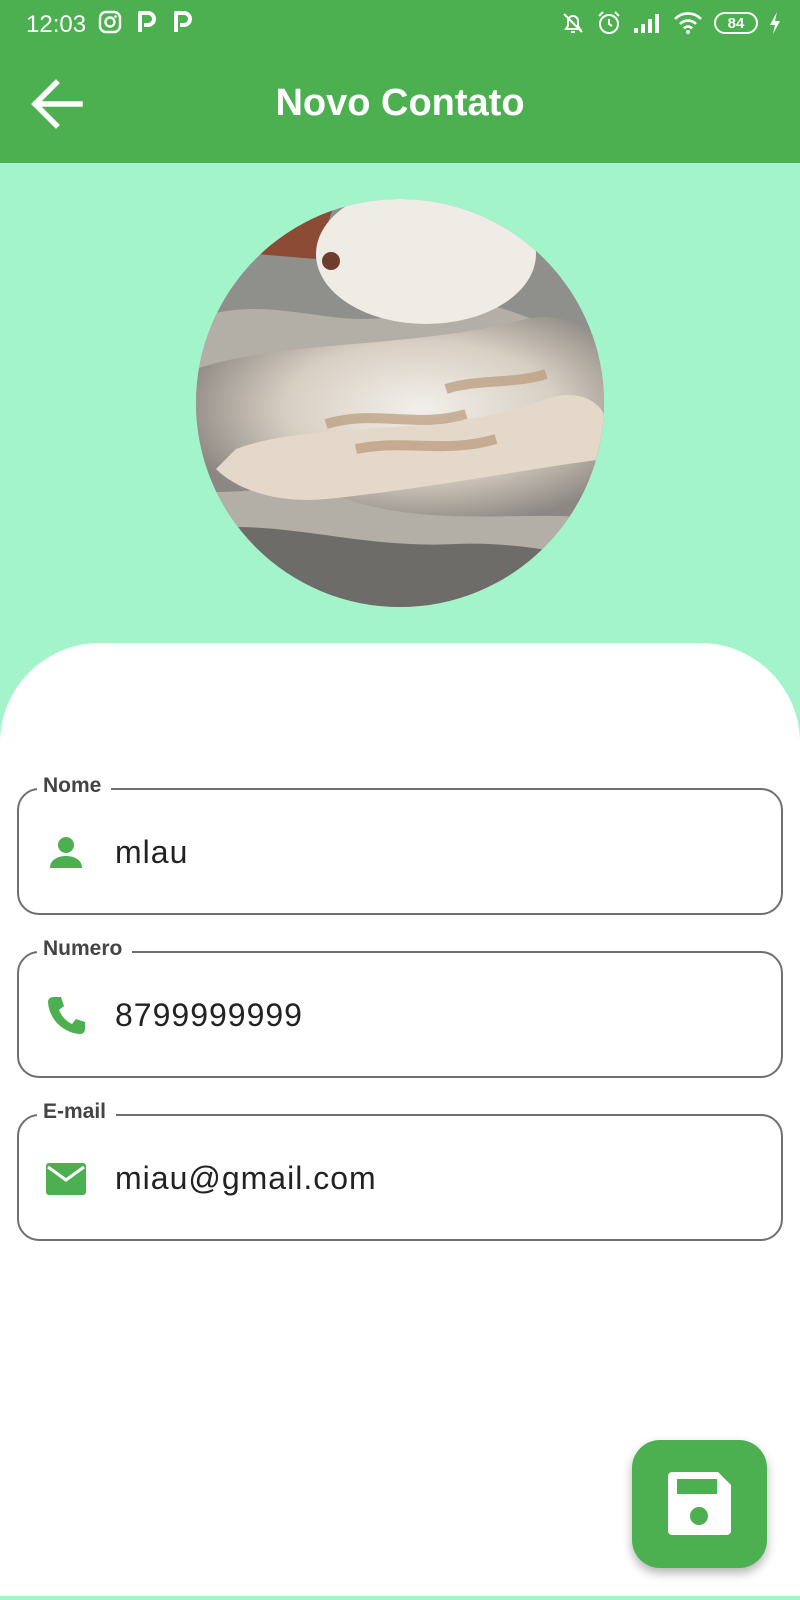 The height and width of the screenshot is (1600, 800). Describe the element at coordinates (400, 103) in the screenshot. I see `page-title: Novo Contato` at that location.